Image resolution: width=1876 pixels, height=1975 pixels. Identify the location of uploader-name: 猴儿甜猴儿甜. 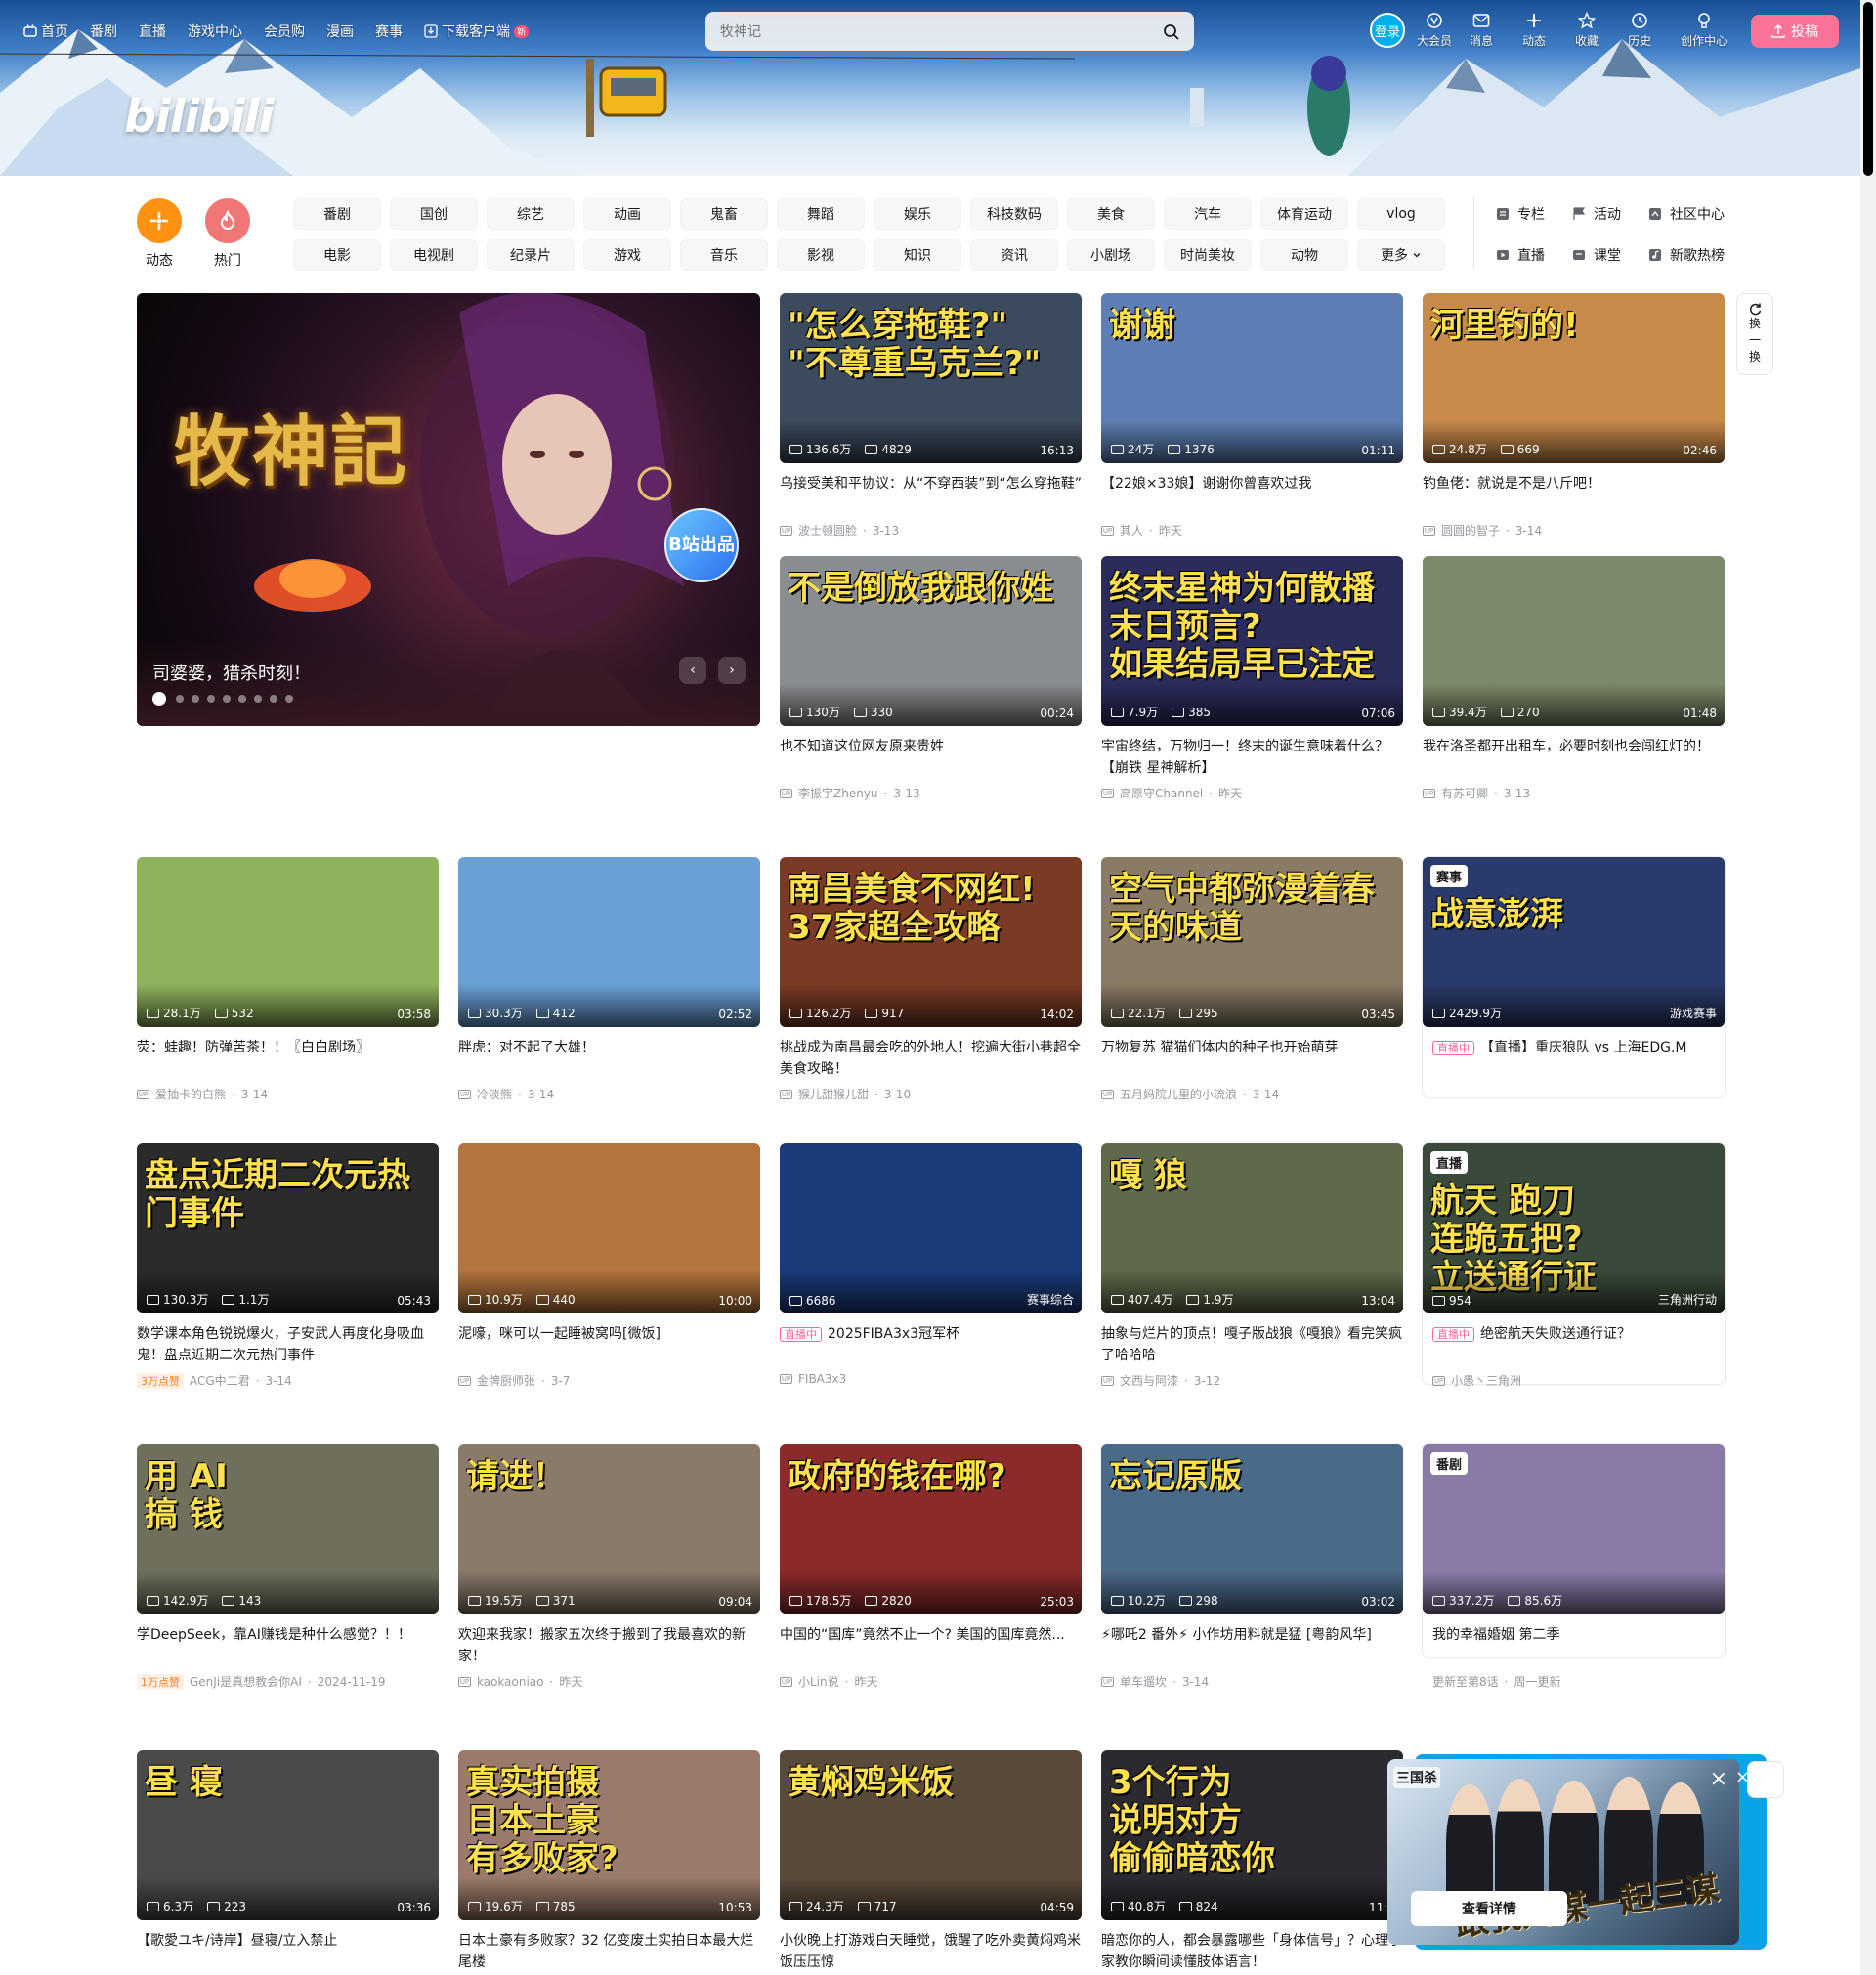
(833, 1094).